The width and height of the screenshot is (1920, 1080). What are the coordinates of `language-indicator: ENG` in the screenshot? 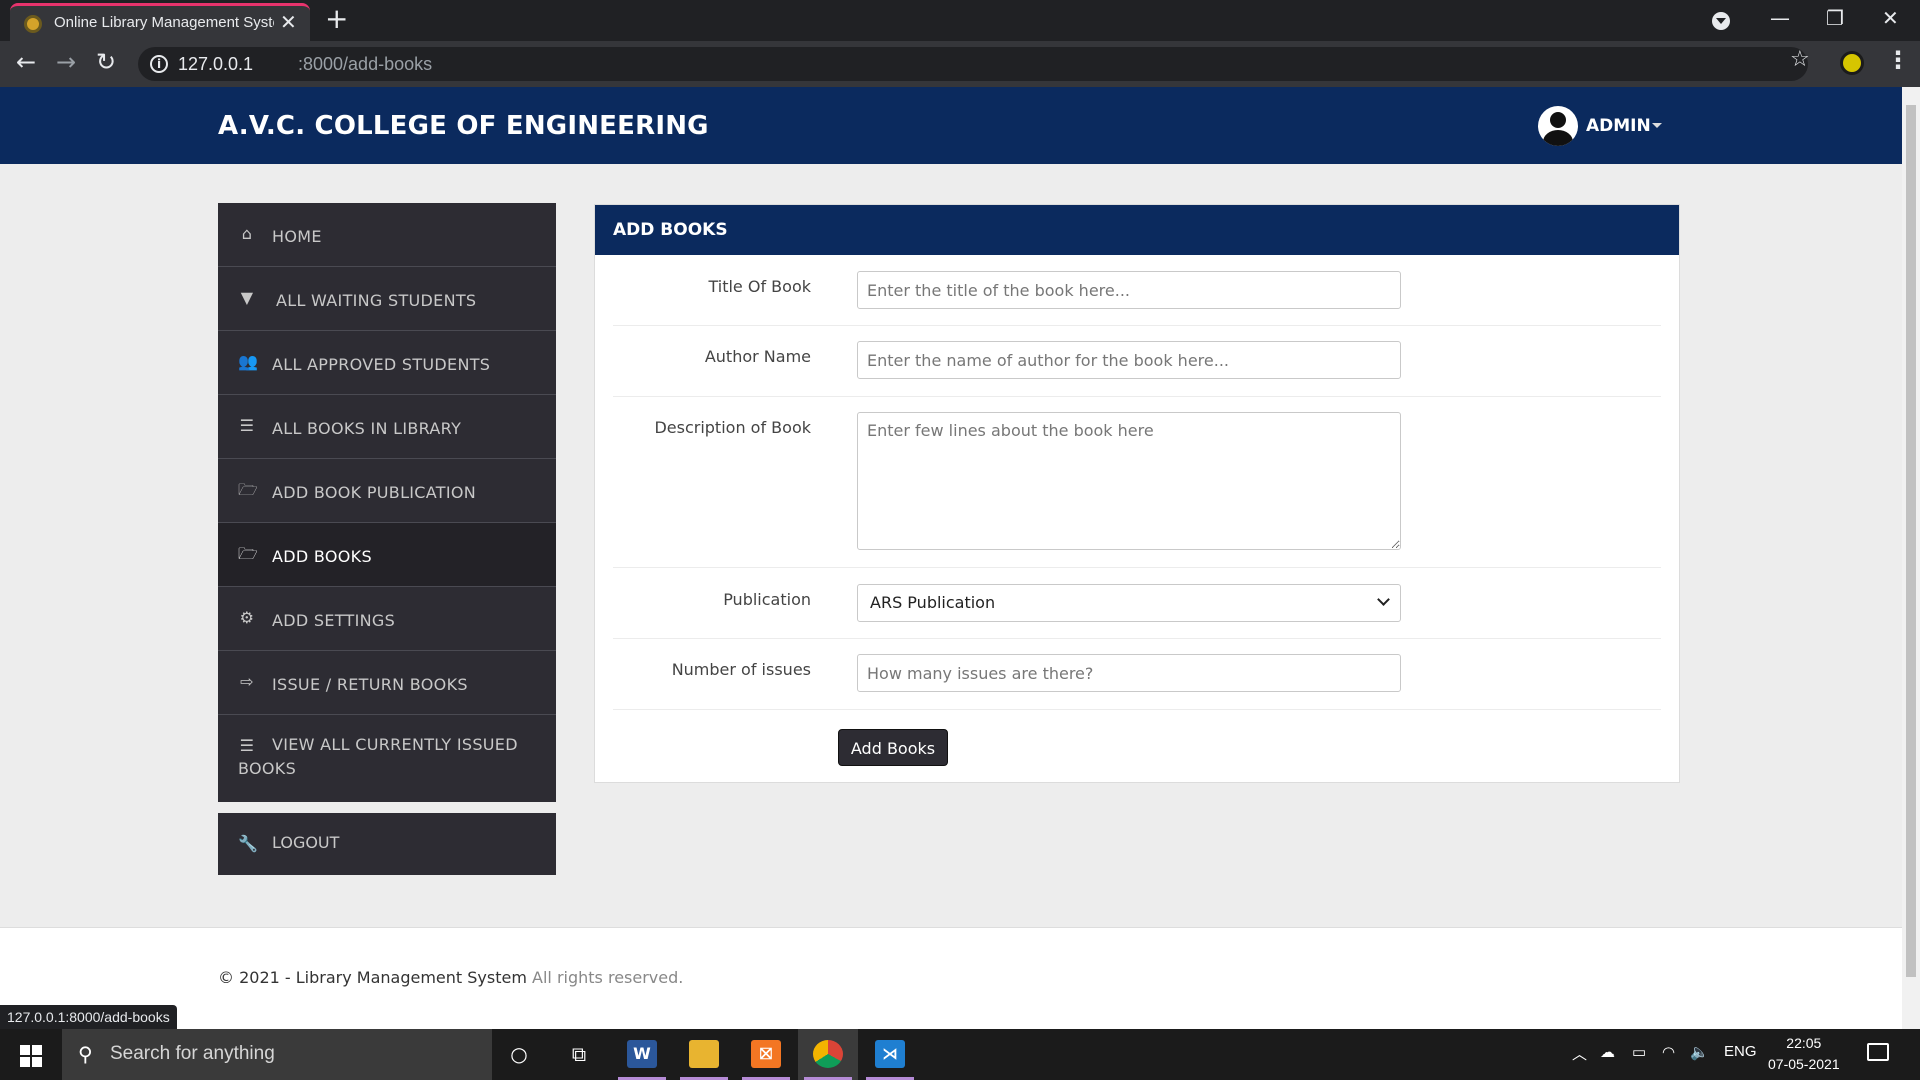 It's located at (1740, 1051).